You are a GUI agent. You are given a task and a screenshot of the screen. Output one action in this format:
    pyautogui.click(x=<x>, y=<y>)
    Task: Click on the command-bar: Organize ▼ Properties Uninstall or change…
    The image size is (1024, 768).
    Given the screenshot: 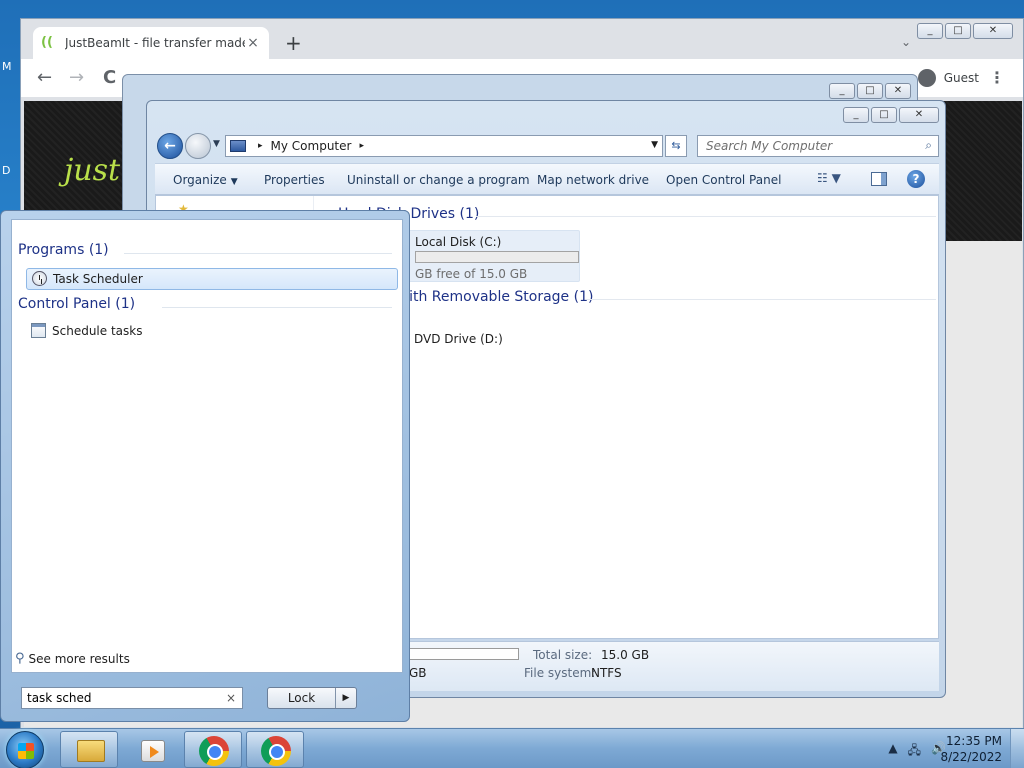 What is the action you would take?
    pyautogui.click(x=547, y=179)
    